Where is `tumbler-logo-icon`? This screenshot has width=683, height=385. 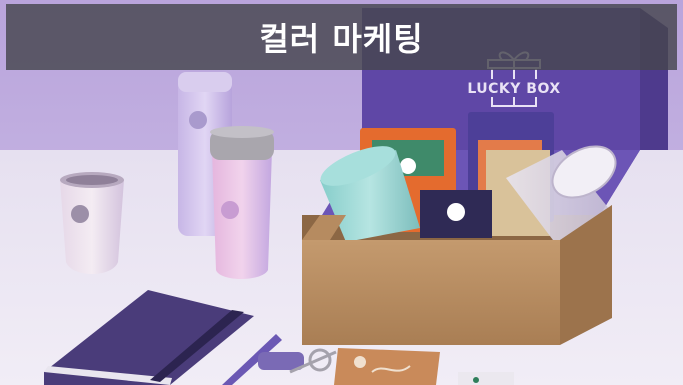 tumbler-logo-icon is located at coordinates (198, 120).